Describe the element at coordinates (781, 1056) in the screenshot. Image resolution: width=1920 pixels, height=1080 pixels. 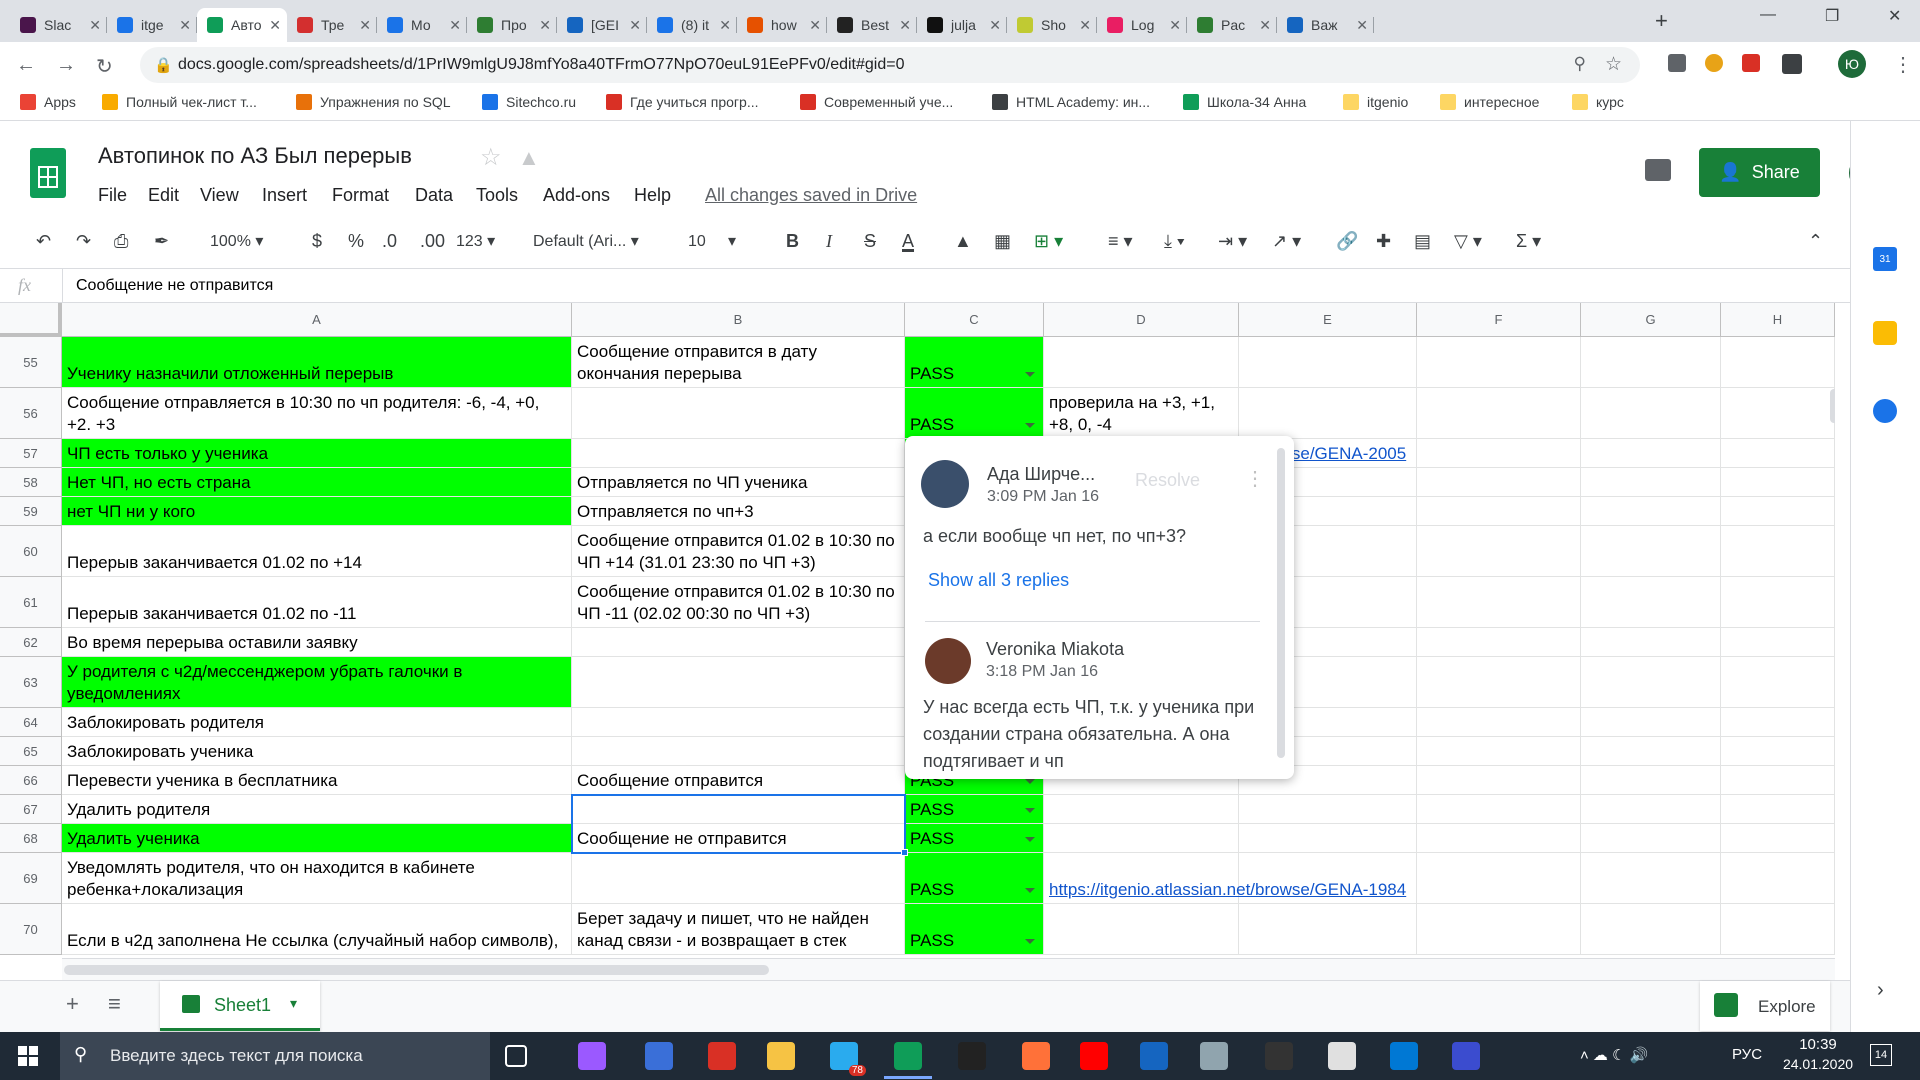
I see `file-explorer-icon` at that location.